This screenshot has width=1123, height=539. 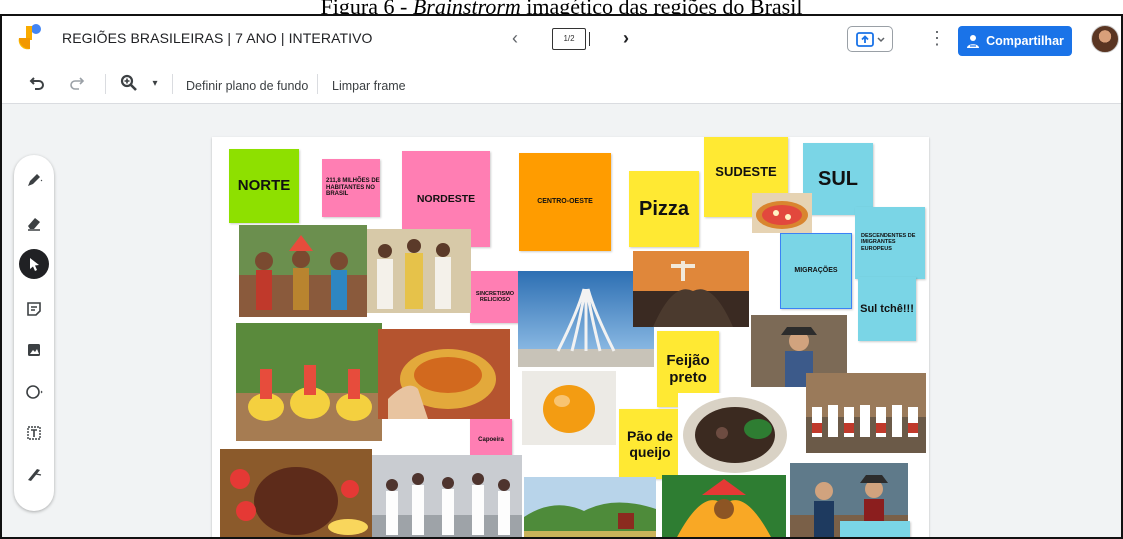 I want to click on photo-german-festival-dancers, so click(x=866, y=413).